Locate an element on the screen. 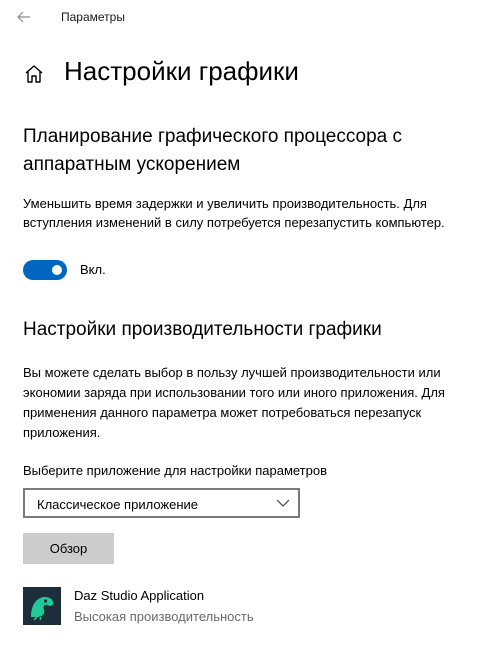  hags-toggle is located at coordinates (45, 270).